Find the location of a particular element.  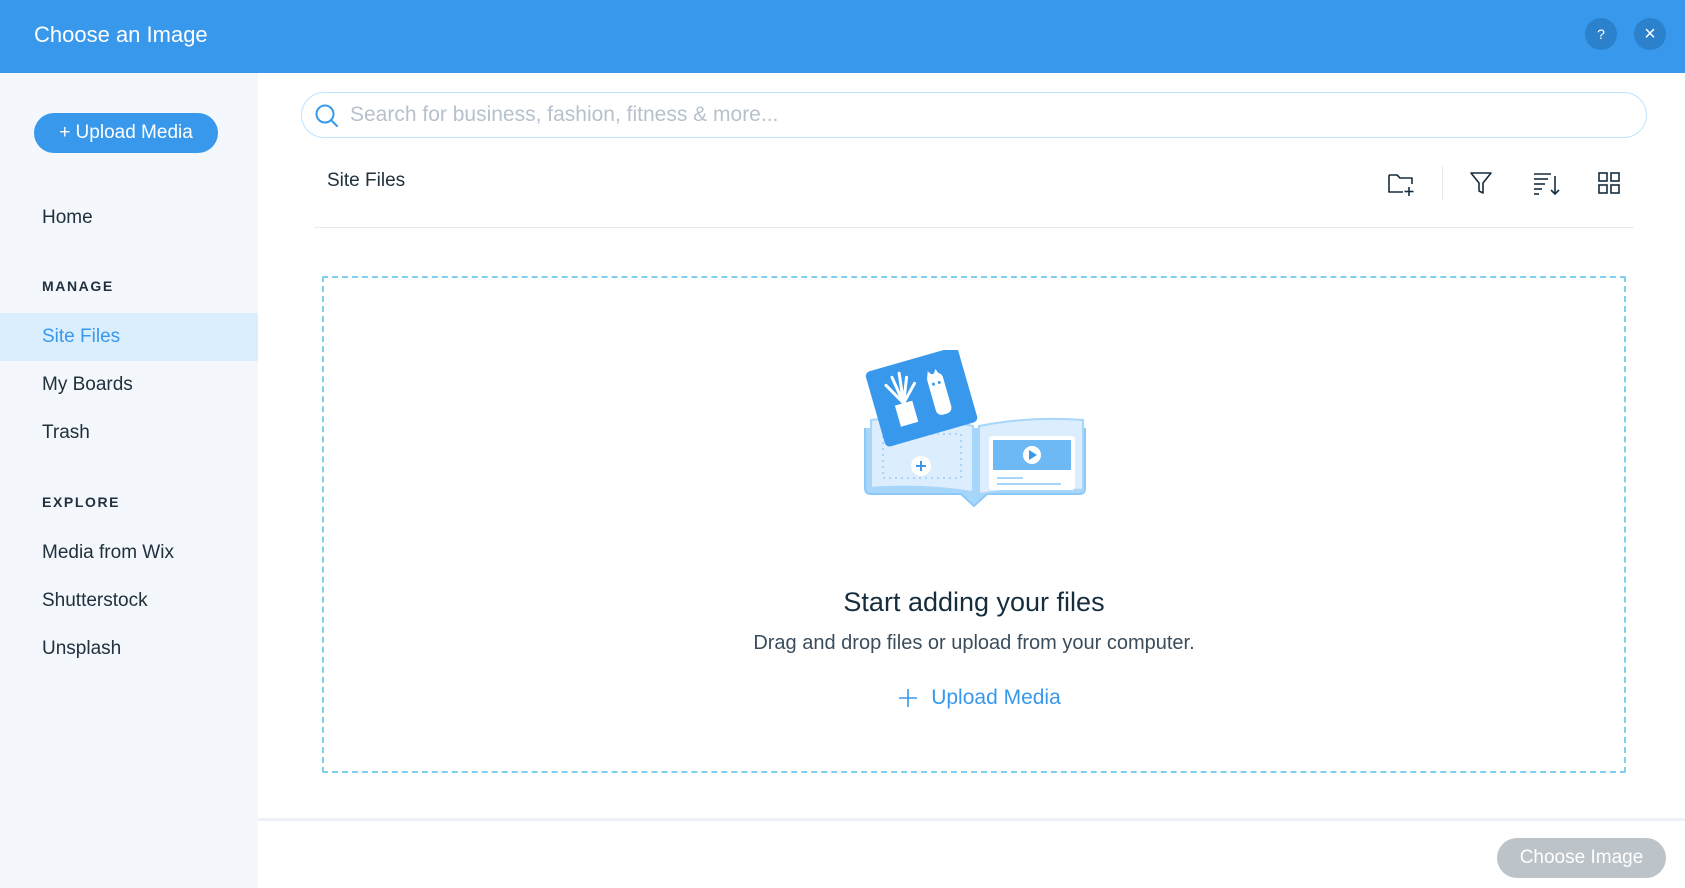

dropzone-upload-link: Upload Media is located at coordinates (979, 698).